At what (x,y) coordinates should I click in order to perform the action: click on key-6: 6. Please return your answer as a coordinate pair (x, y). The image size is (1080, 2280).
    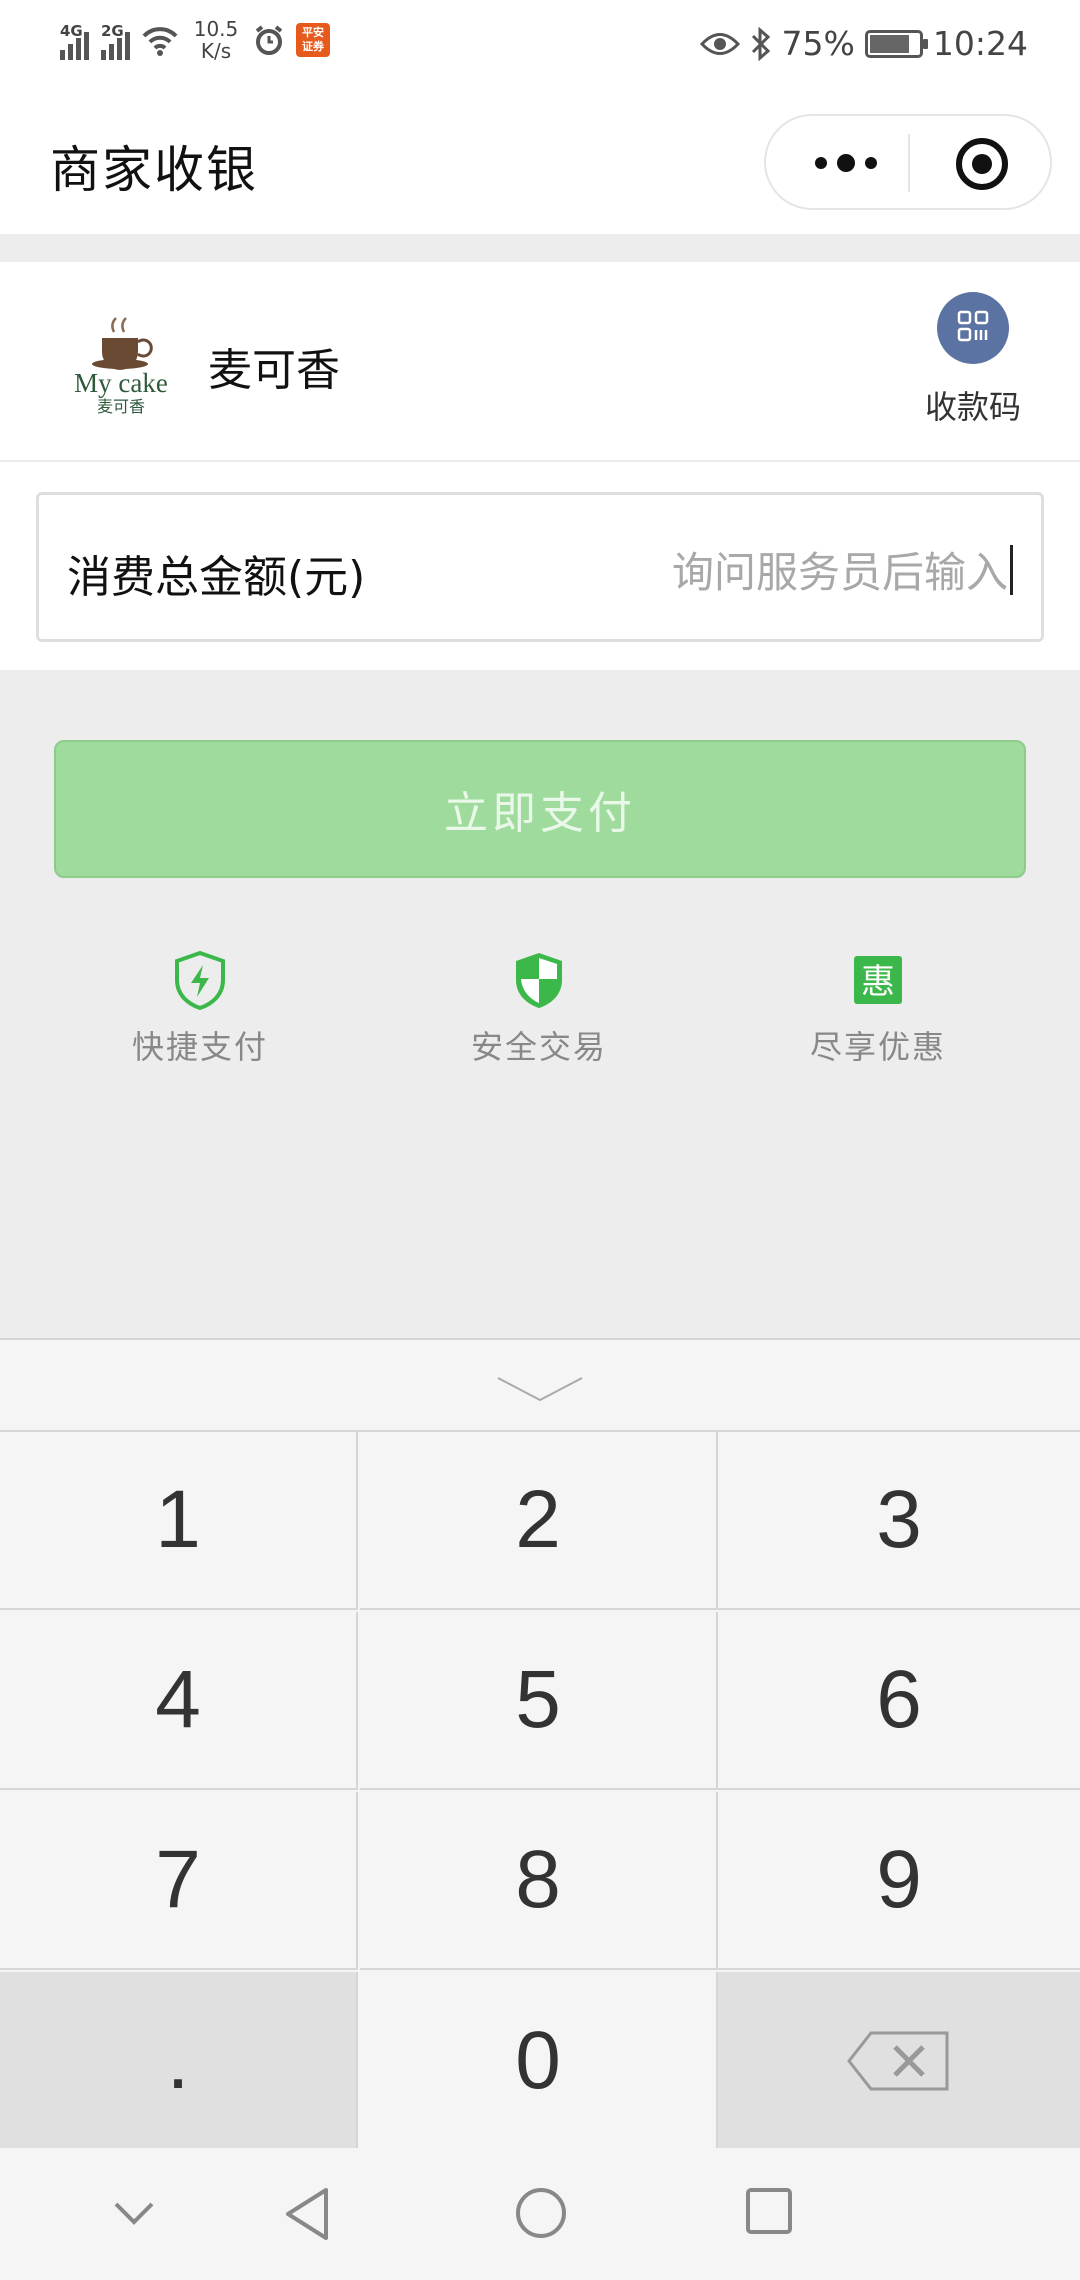
    Looking at the image, I should click on (899, 1701).